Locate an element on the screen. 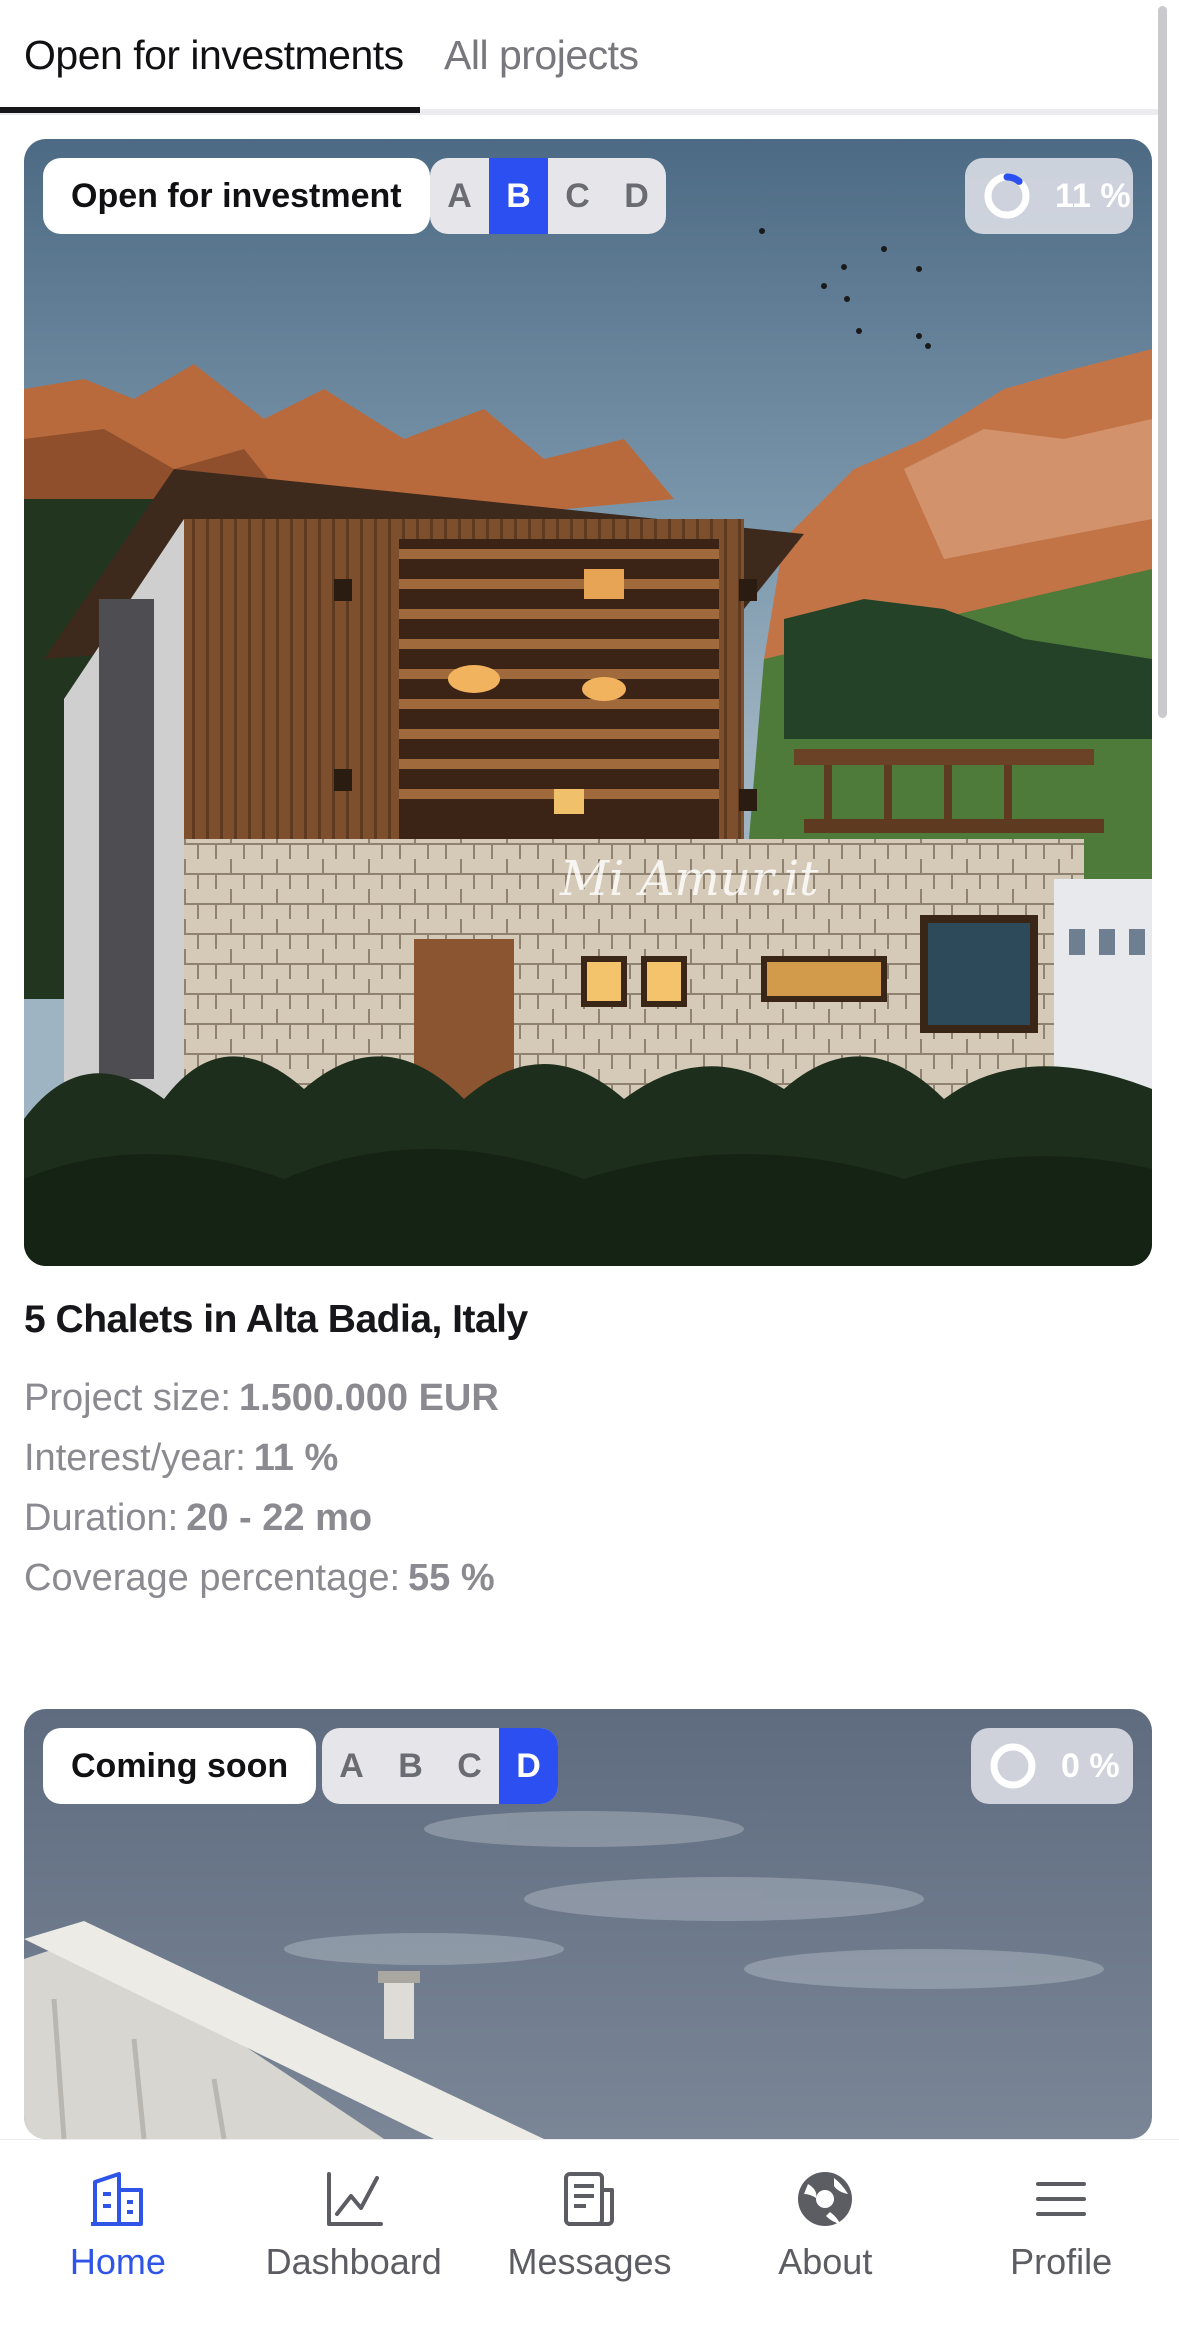 Image resolution: width=1179 pixels, height=2327 pixels. fact-interest-year: Interest/year: 11 % is located at coordinates (588, 1458).